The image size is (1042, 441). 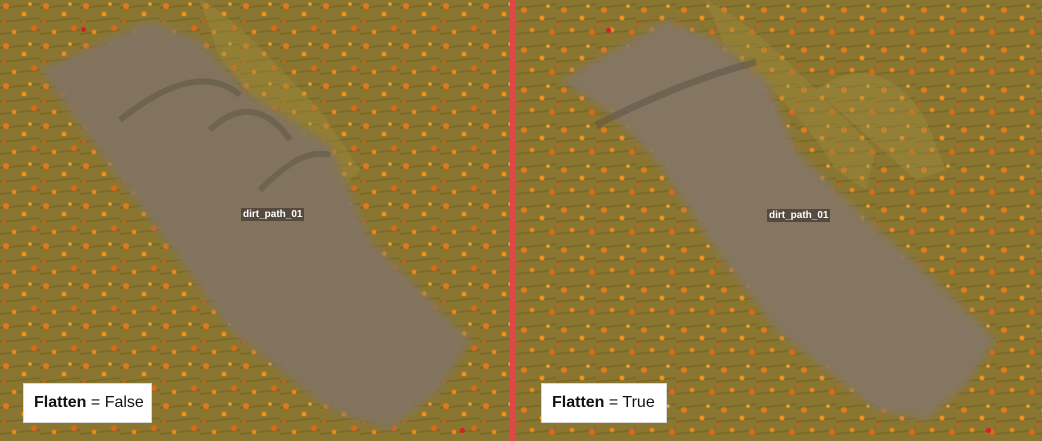 I want to click on caption-box: Flatten = False, so click(x=87, y=403).